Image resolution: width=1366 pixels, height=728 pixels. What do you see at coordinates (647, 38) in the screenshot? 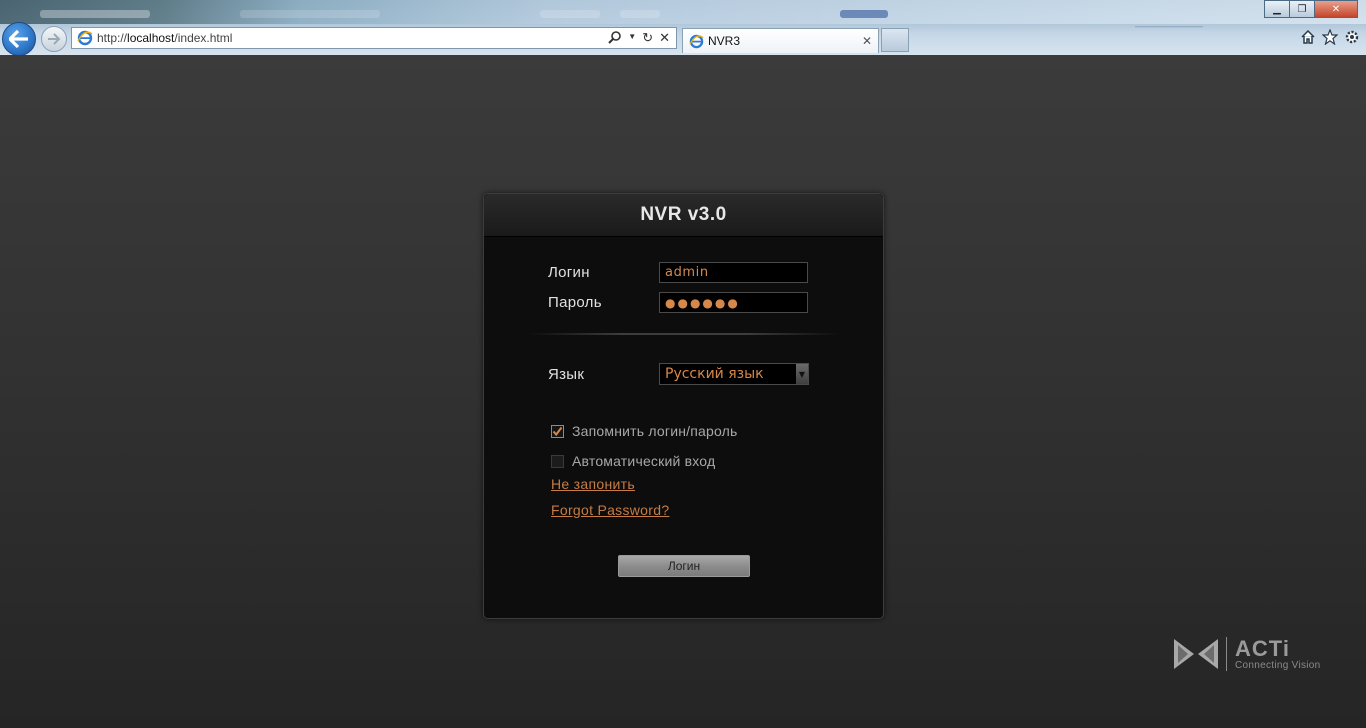
I see `refresh-icon: ↻` at bounding box center [647, 38].